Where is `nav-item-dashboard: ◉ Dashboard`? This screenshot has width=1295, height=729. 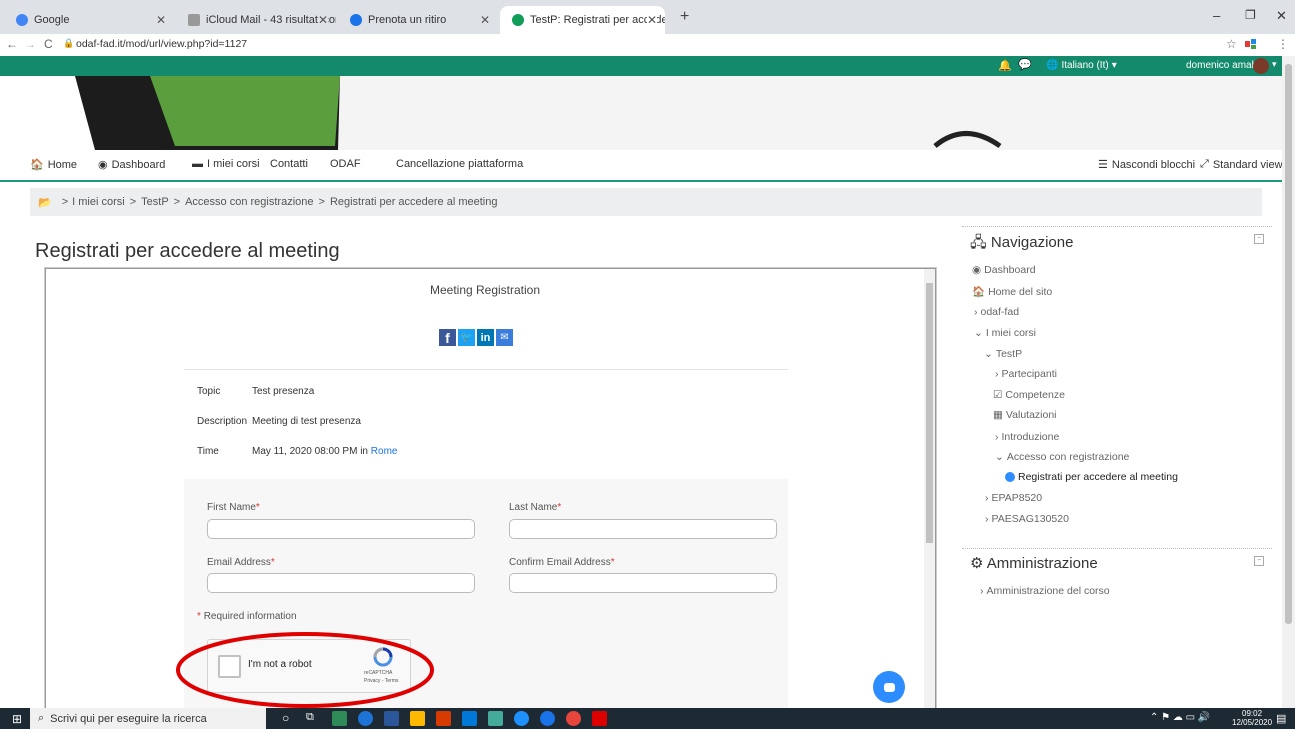 nav-item-dashboard: ◉ Dashboard is located at coordinates (1004, 270).